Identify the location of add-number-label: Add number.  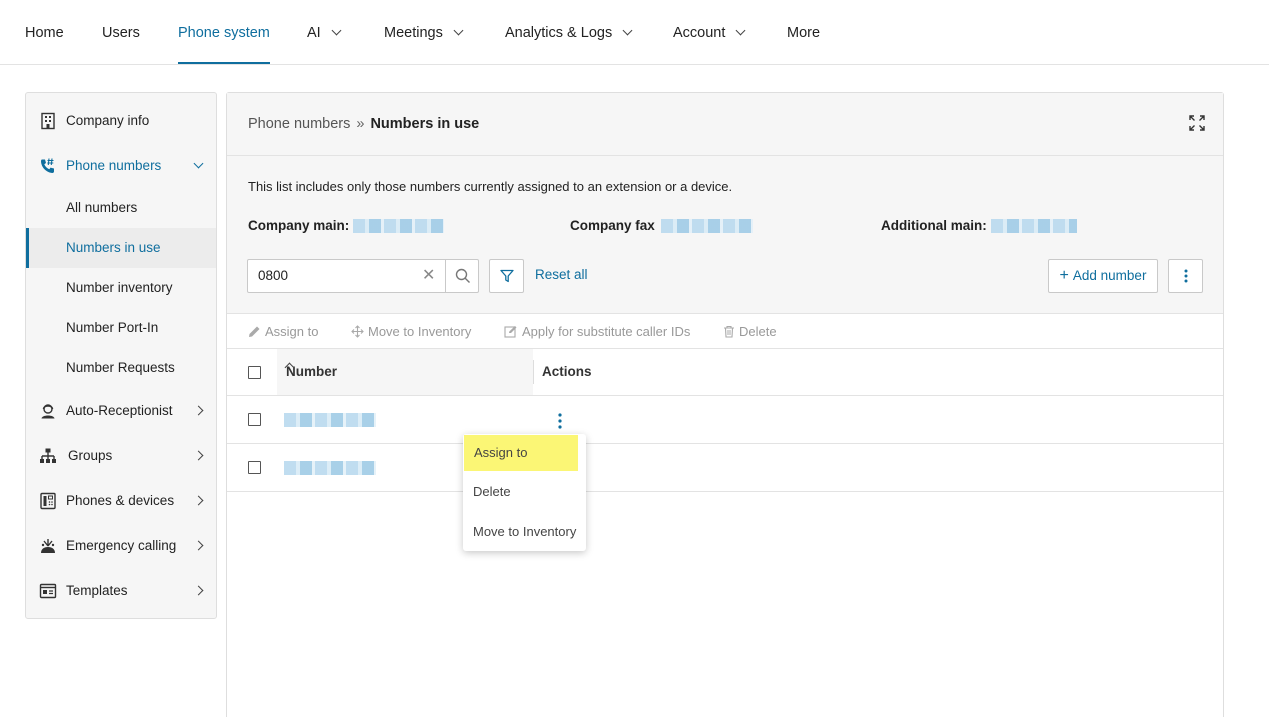
(1109, 275).